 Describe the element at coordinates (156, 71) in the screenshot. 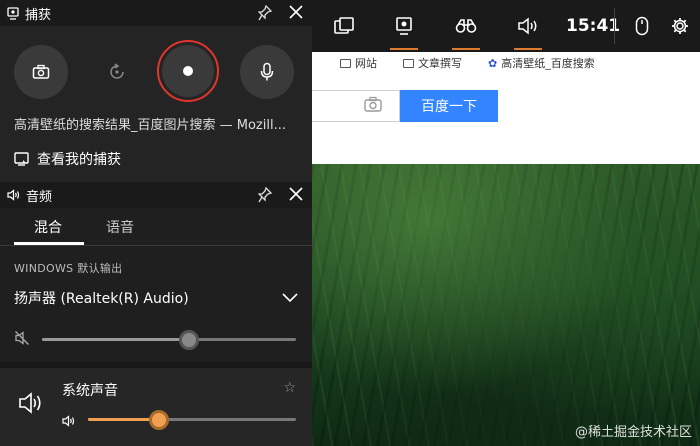

I see `capture-buttons` at that location.